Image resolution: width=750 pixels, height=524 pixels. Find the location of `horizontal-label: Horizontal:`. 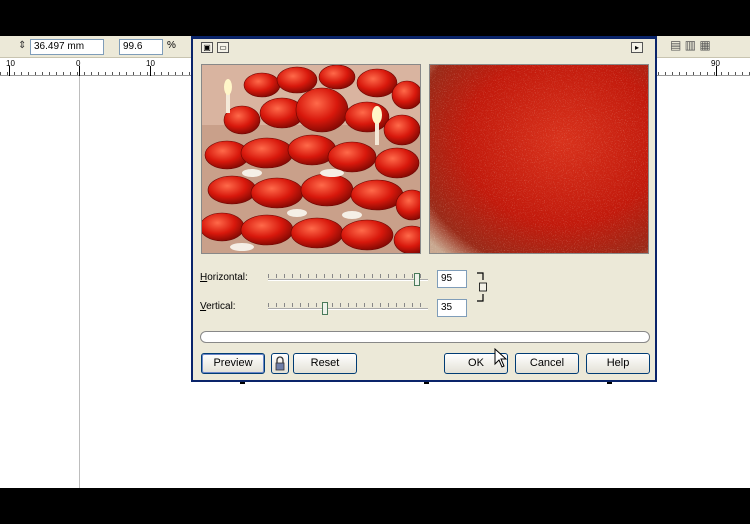

horizontal-label: Horizontal: is located at coordinates (224, 277).